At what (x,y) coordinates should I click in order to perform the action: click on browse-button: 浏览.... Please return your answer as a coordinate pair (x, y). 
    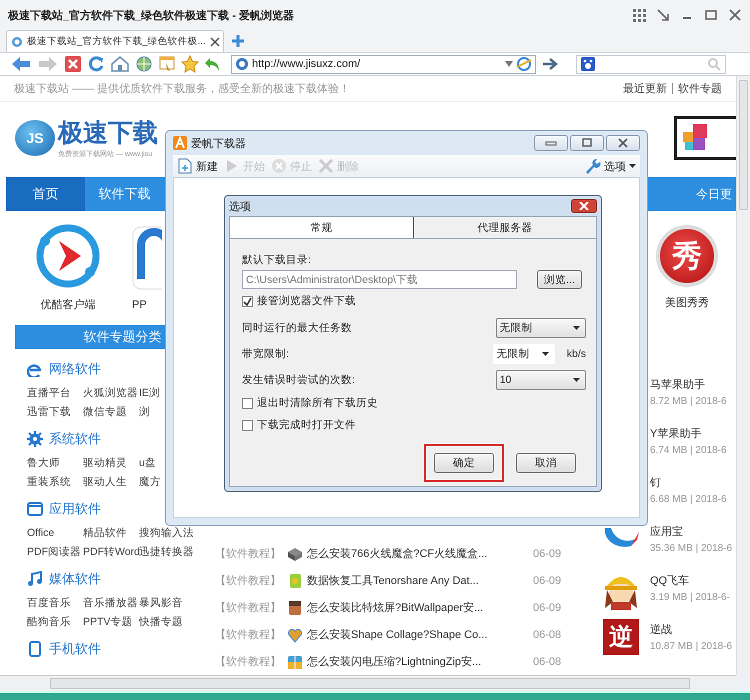
    Looking at the image, I should click on (559, 279).